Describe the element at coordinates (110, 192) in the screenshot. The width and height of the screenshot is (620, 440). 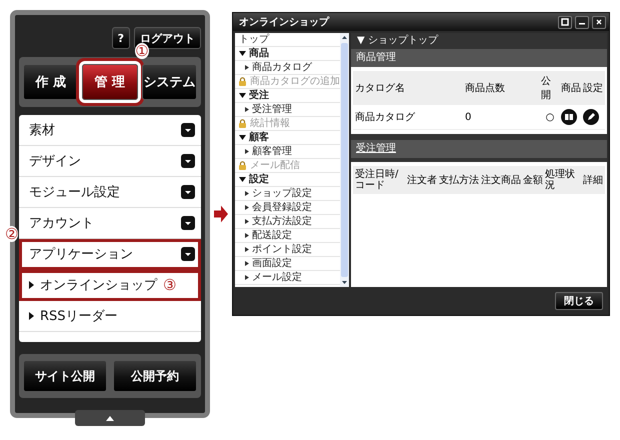
I see `menu-item: モジュール設定` at that location.